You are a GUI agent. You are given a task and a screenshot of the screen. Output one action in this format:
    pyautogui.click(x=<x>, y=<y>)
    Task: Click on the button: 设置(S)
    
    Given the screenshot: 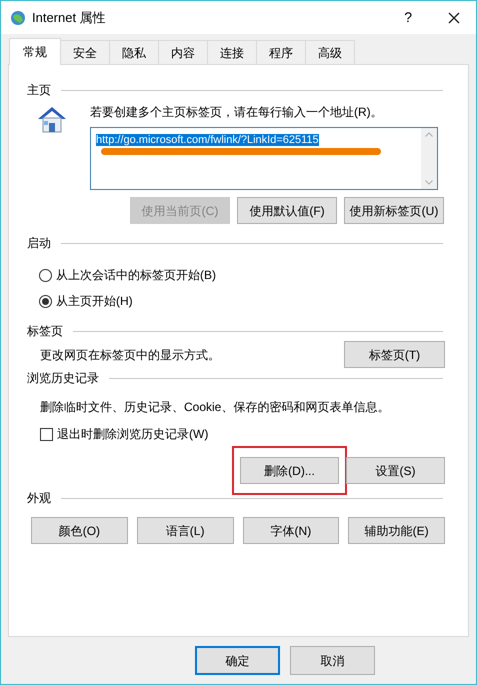 What is the action you would take?
    pyautogui.click(x=395, y=470)
    